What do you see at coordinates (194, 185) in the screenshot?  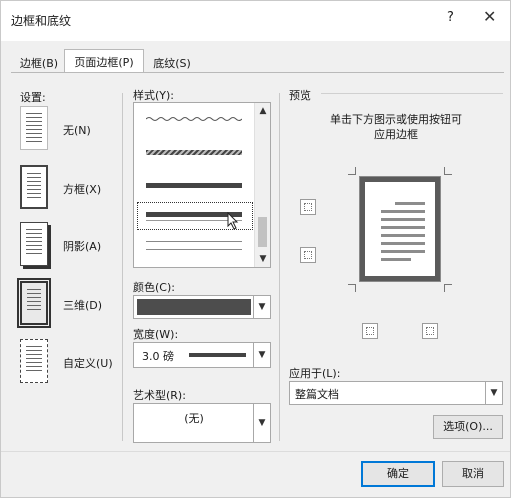 I see `style-option-thick` at bounding box center [194, 185].